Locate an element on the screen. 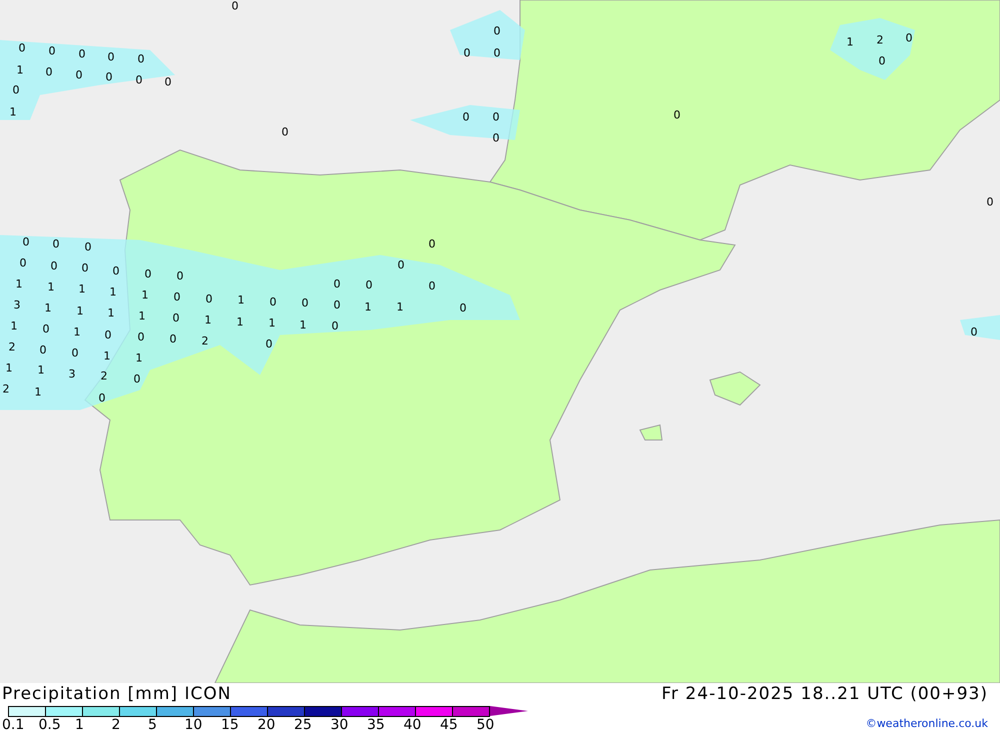 The image size is (1000, 733). scale-tick-label: 35 is located at coordinates (376, 725).